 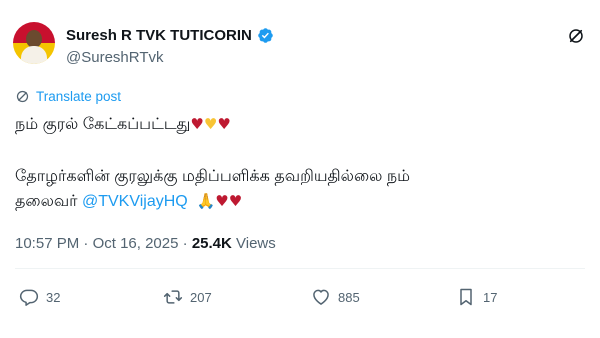 I want to click on translate-post-link: Translate post, so click(x=68, y=96).